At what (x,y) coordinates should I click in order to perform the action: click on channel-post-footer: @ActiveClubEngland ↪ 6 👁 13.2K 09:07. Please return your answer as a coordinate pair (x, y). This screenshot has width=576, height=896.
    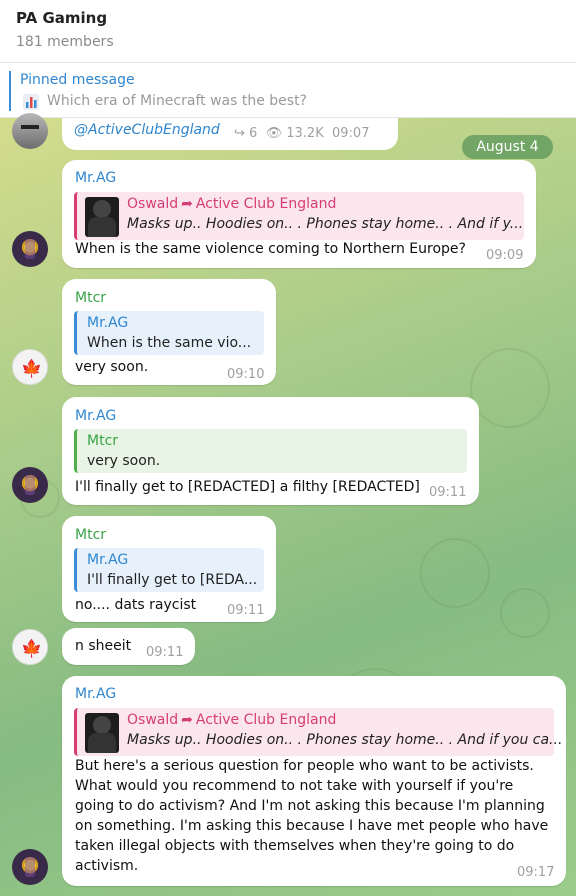
    Looking at the image, I should click on (230, 134).